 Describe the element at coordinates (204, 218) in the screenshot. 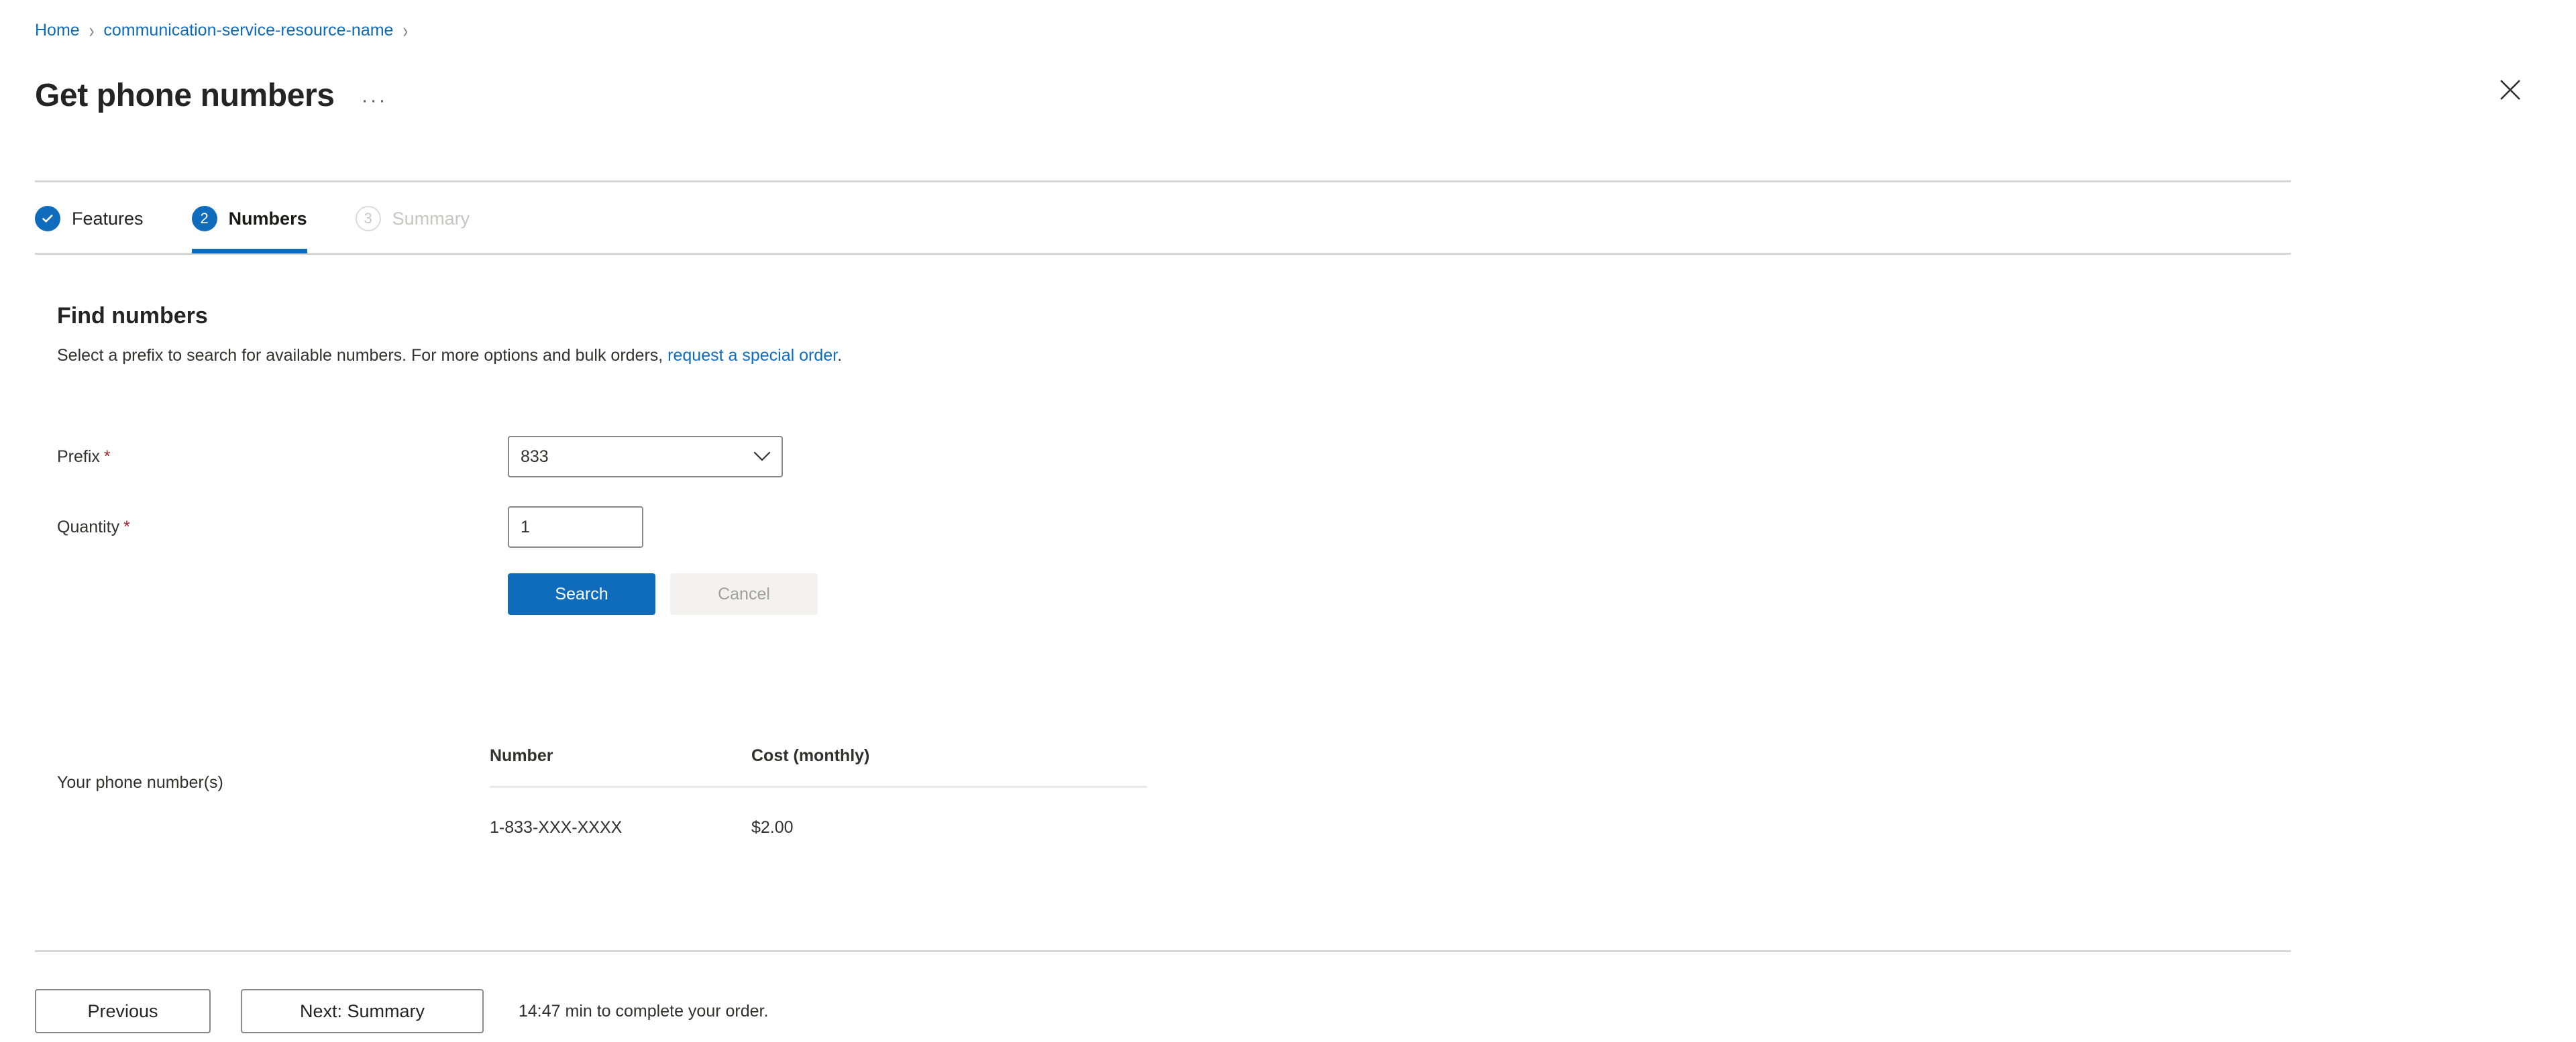

I see `step-number-badge: 2` at that location.